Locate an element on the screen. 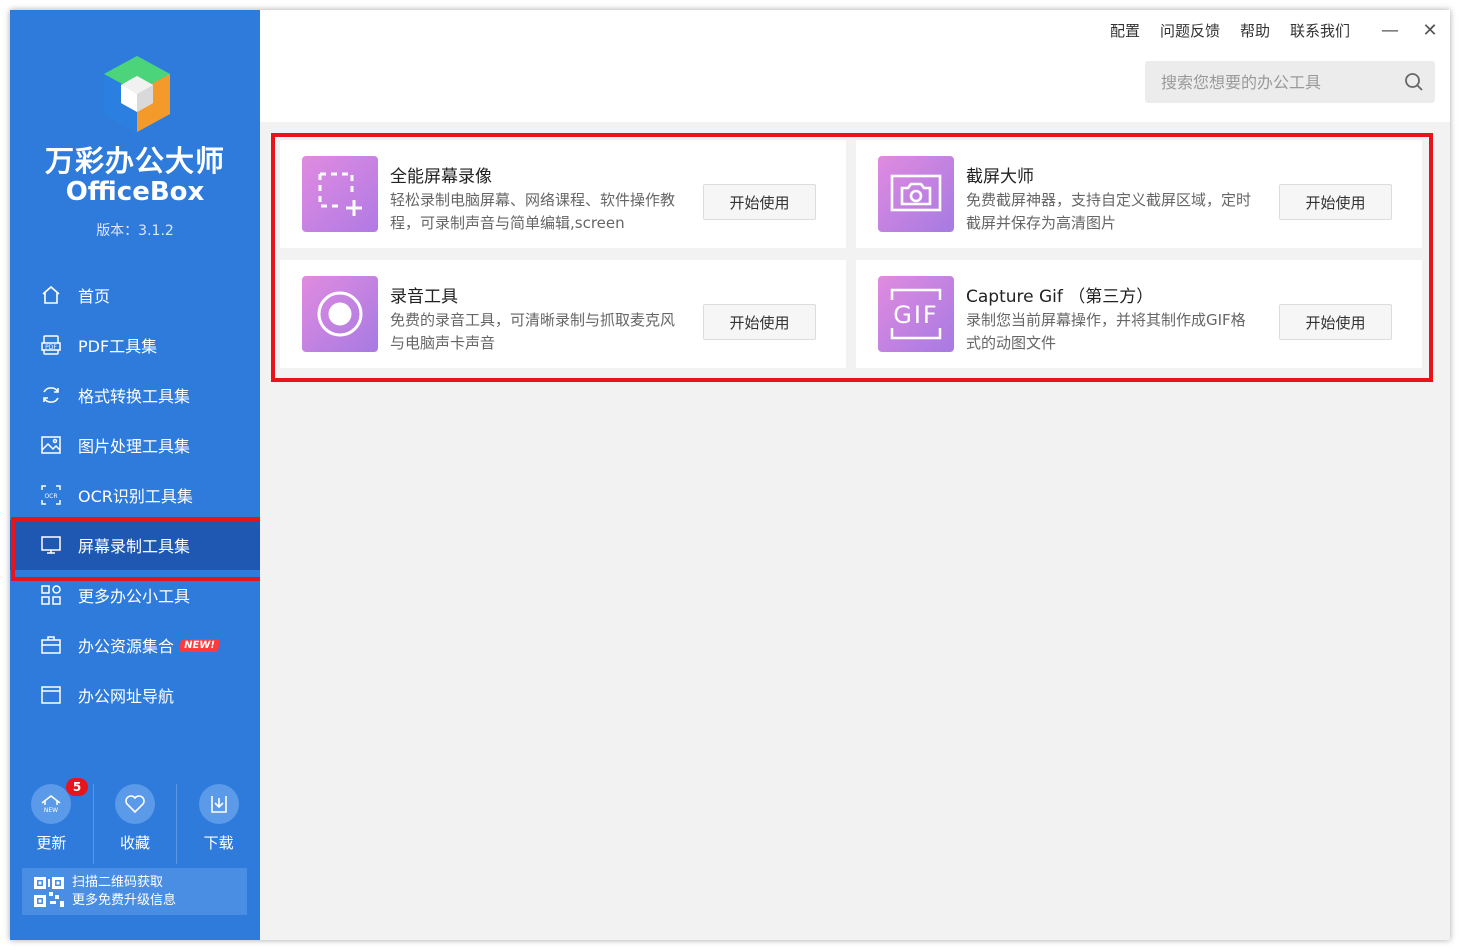 This screenshot has height=950, width=1460. sidebar-item-label: PDF工具集 is located at coordinates (118, 346).